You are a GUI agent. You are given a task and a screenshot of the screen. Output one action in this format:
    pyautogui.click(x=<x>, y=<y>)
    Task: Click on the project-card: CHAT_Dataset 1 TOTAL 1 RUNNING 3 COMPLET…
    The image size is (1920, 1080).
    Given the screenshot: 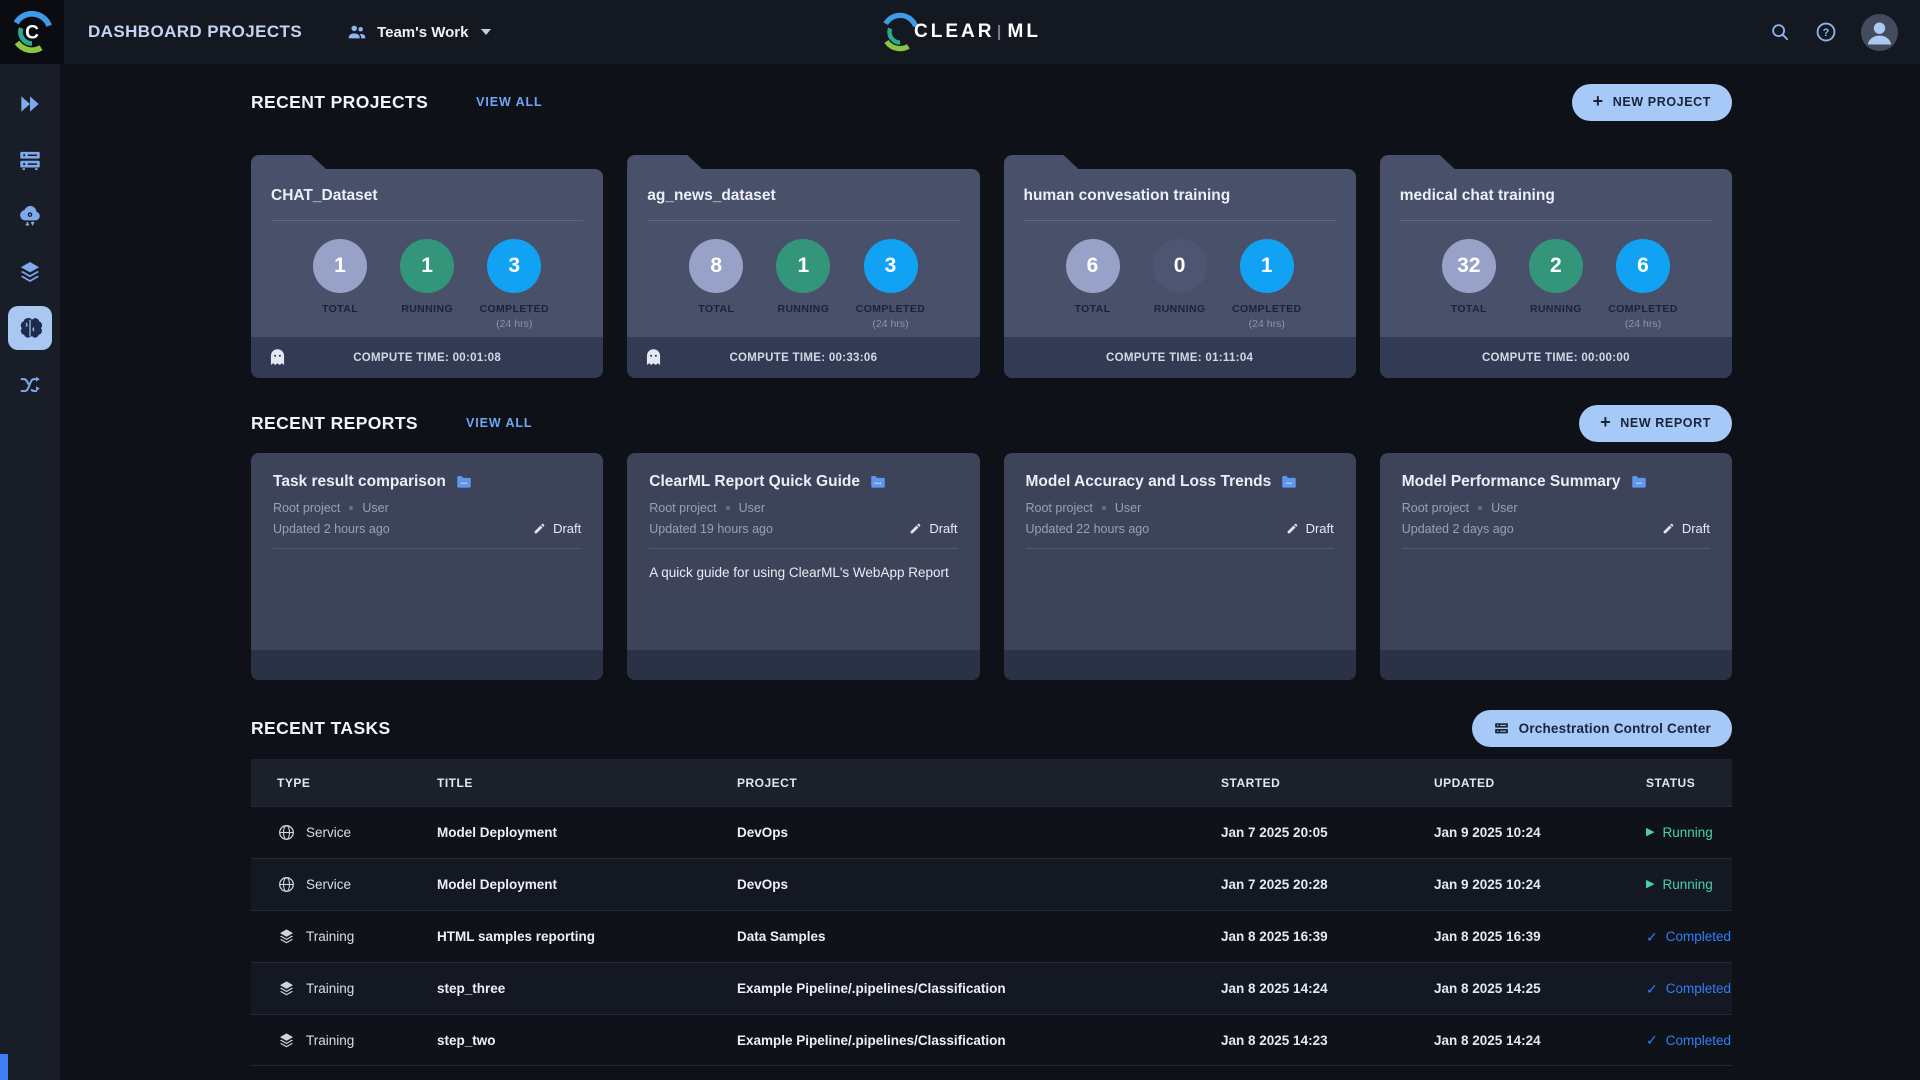 What is the action you would take?
    pyautogui.click(x=427, y=273)
    